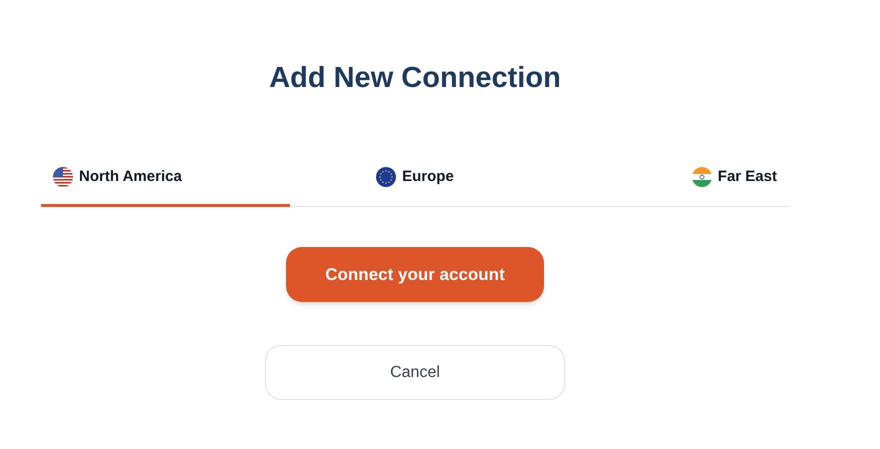 Image resolution: width=880 pixels, height=449 pixels. What do you see at coordinates (415, 178) in the screenshot?
I see `region-tab: Europe` at bounding box center [415, 178].